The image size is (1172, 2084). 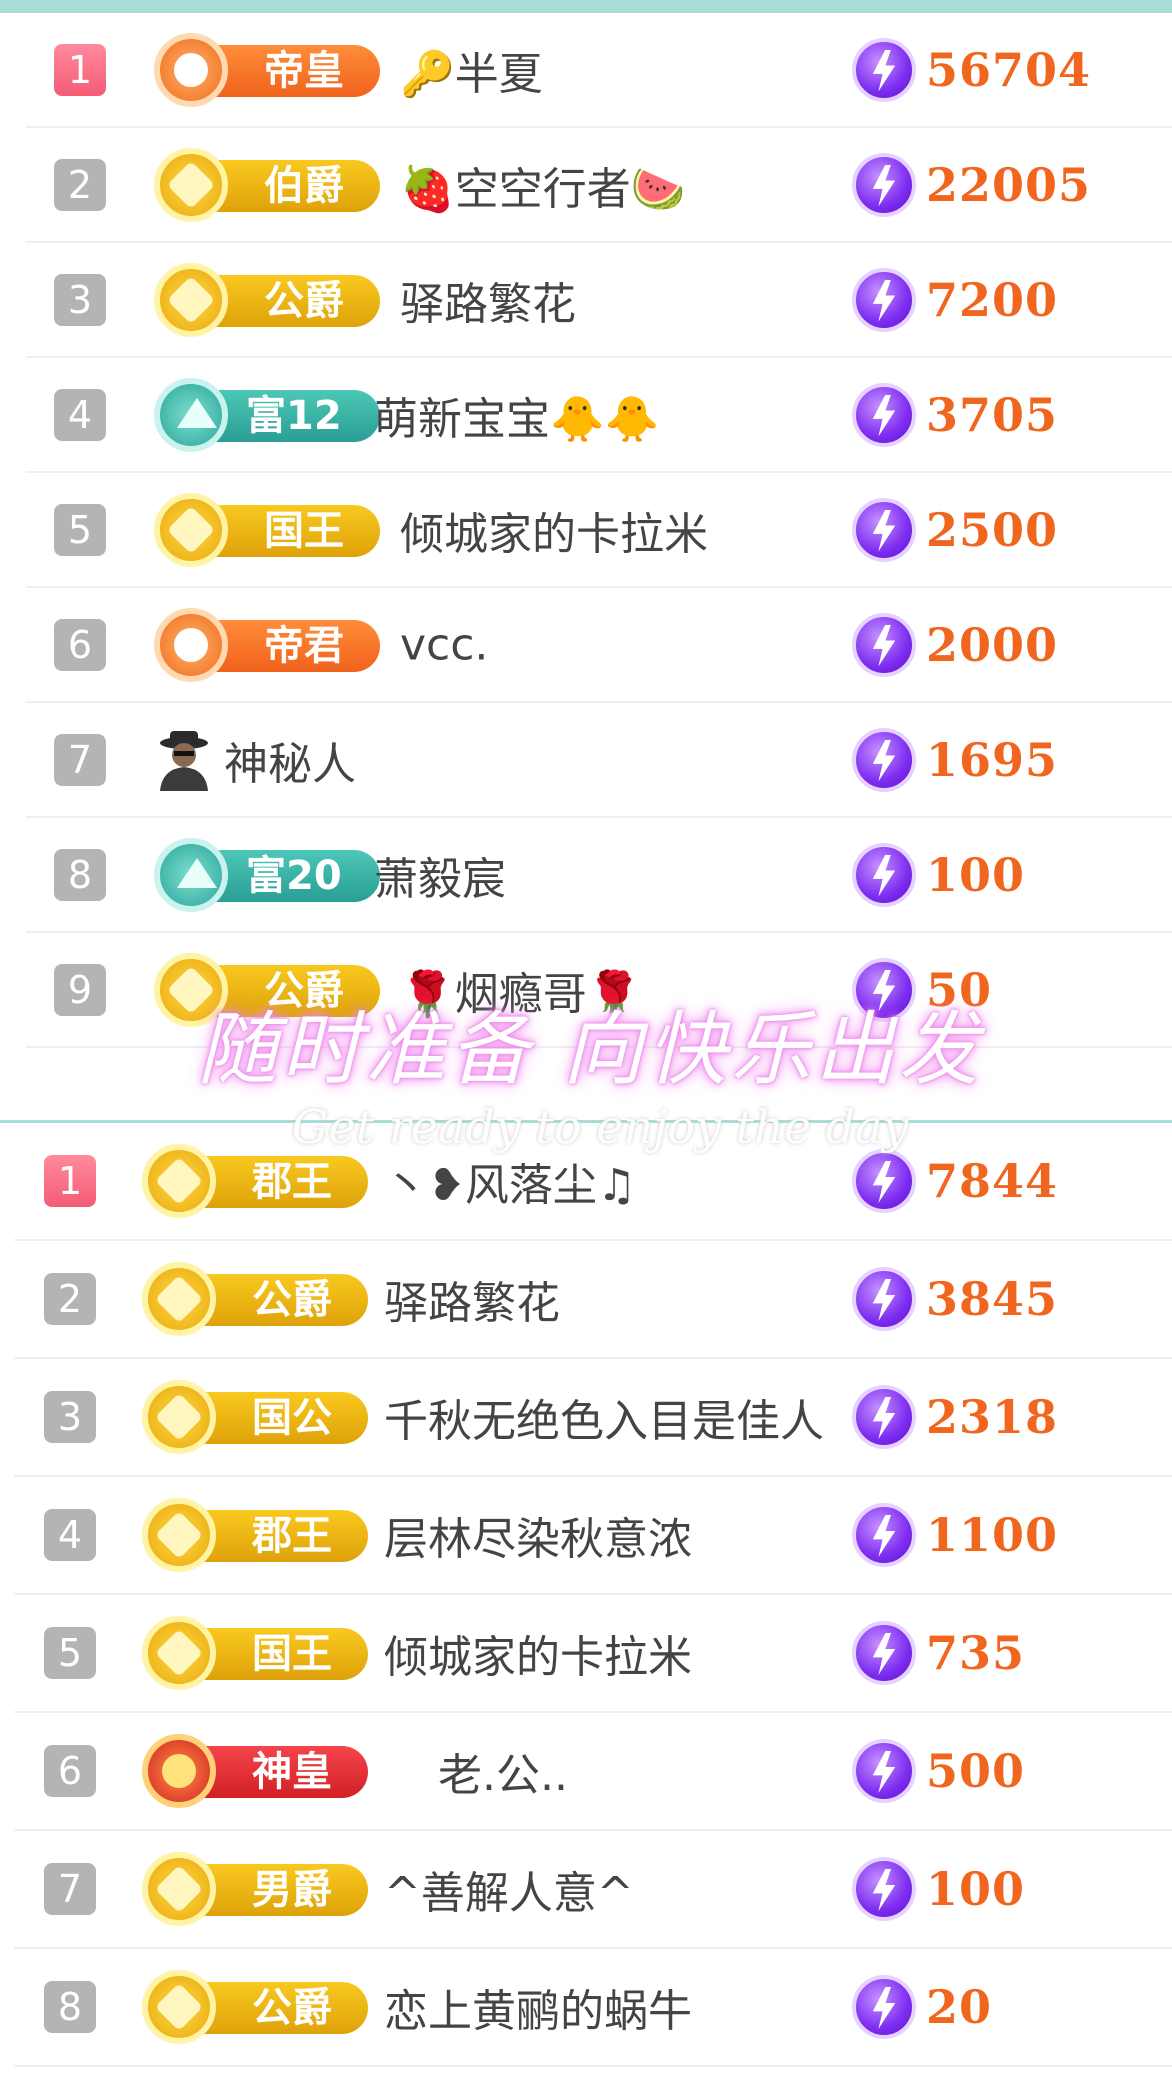 What do you see at coordinates (538, 1535) in the screenshot?
I see `user-name: 层林尽染秋意浓` at bounding box center [538, 1535].